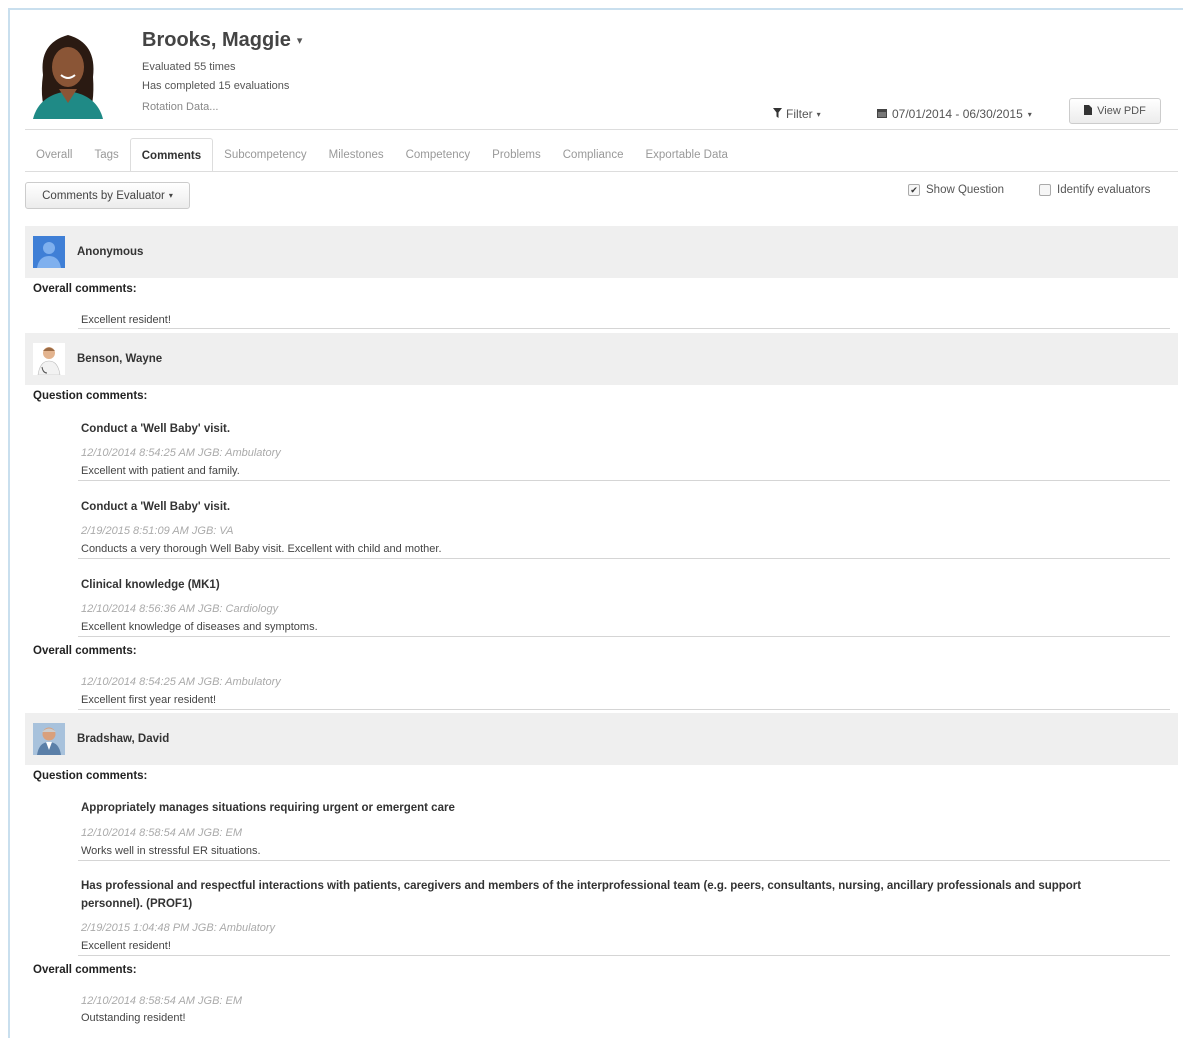 The width and height of the screenshot is (1183, 1038). Describe the element at coordinates (265, 155) in the screenshot. I see `tab-subcompetency: Subcompetency` at that location.